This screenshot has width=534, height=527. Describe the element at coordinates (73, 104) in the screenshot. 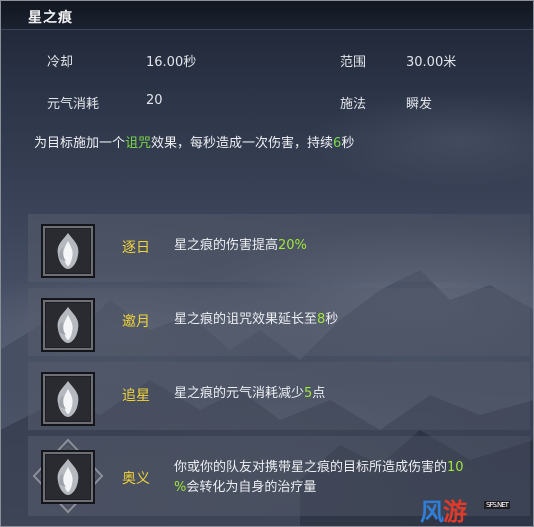

I see `cost-label: 元气消耗` at that location.